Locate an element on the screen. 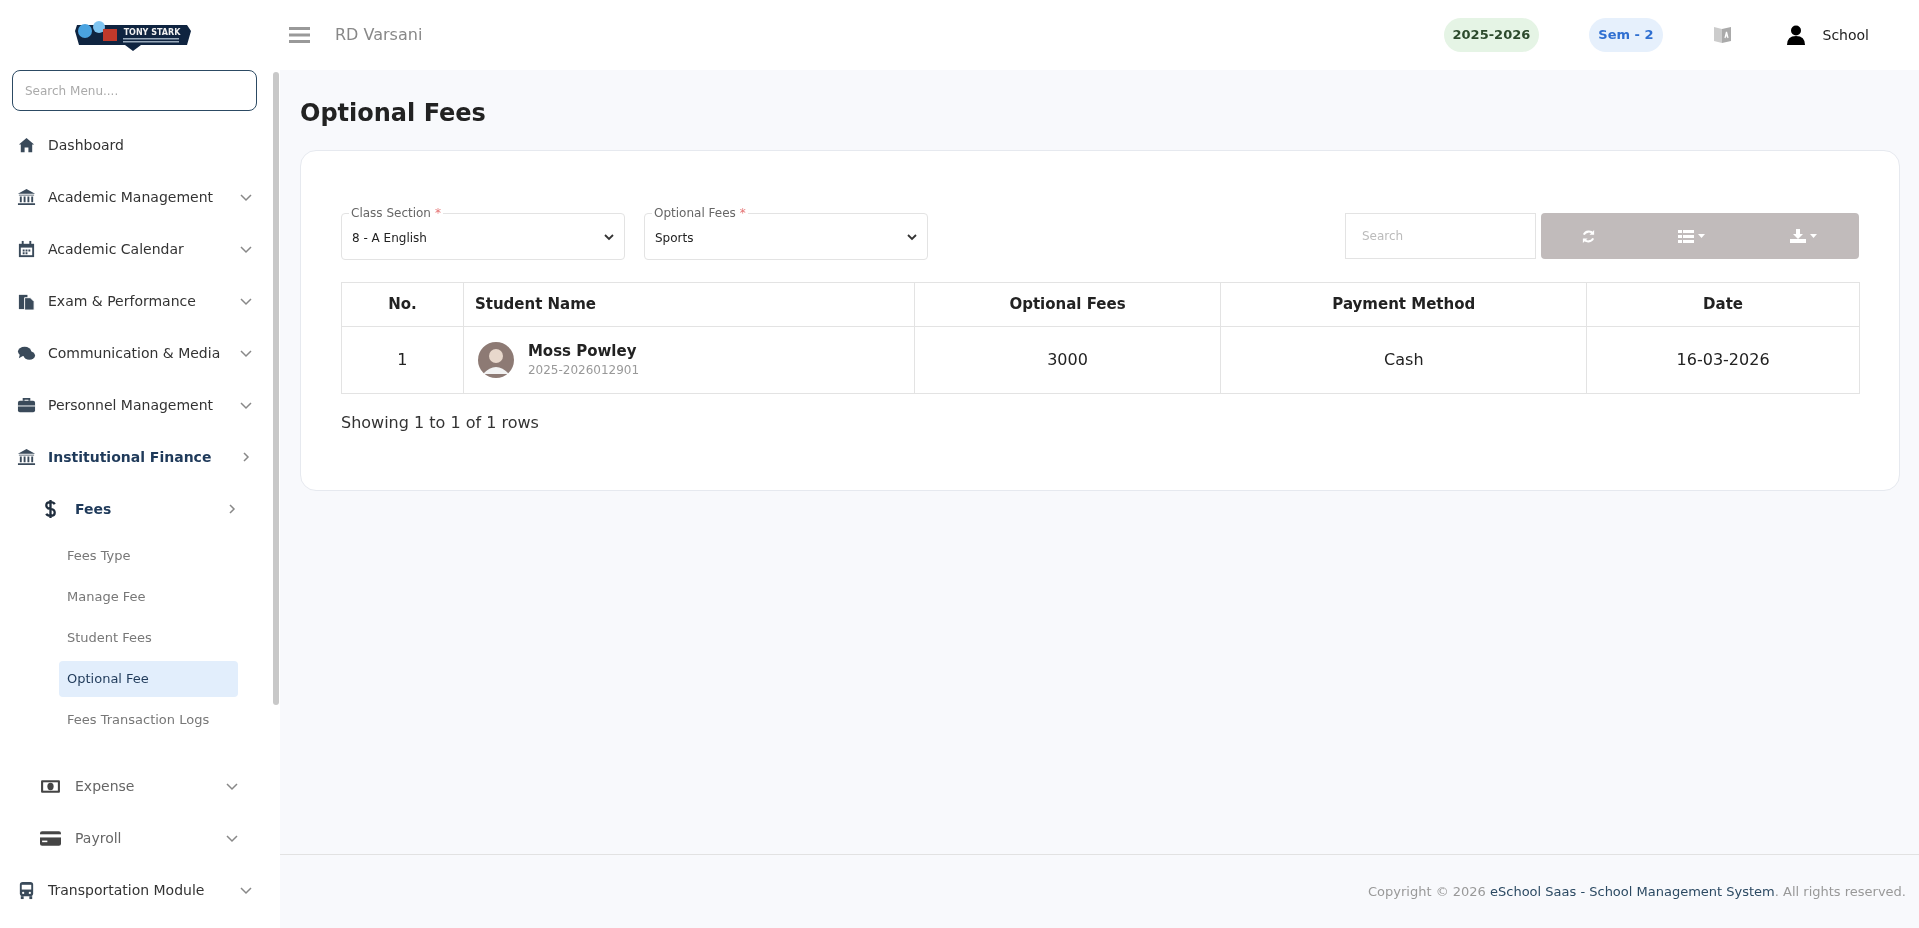 This screenshot has height=928, width=1919. column-header: Date is located at coordinates (1723, 304).